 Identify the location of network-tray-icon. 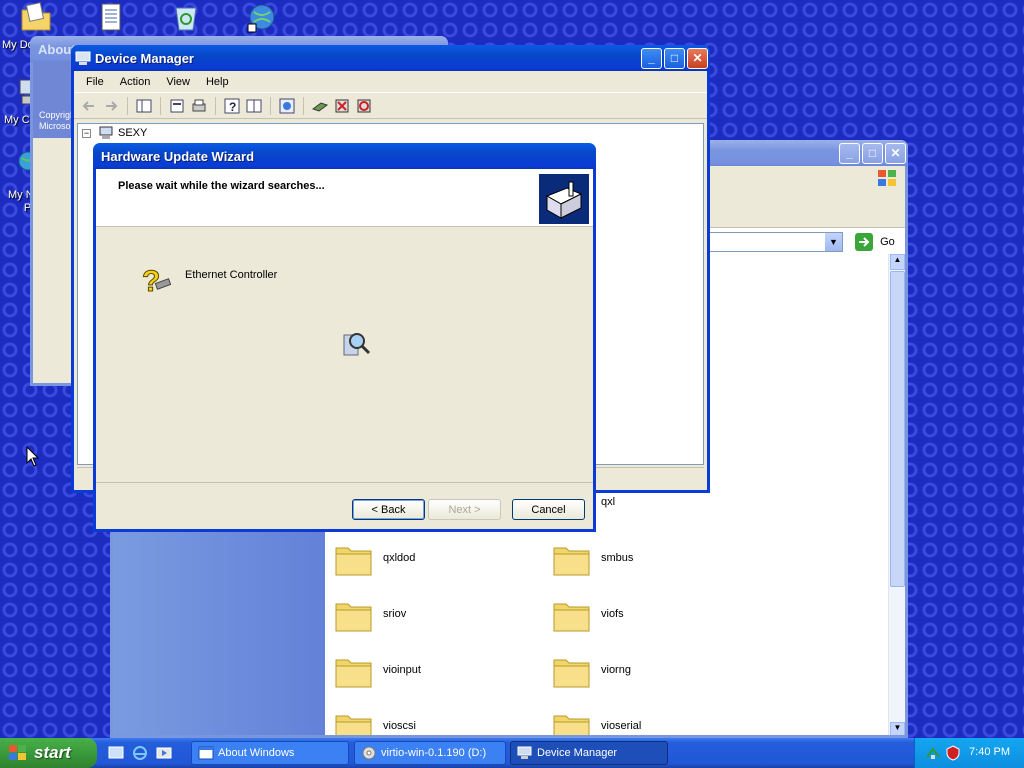
(933, 753).